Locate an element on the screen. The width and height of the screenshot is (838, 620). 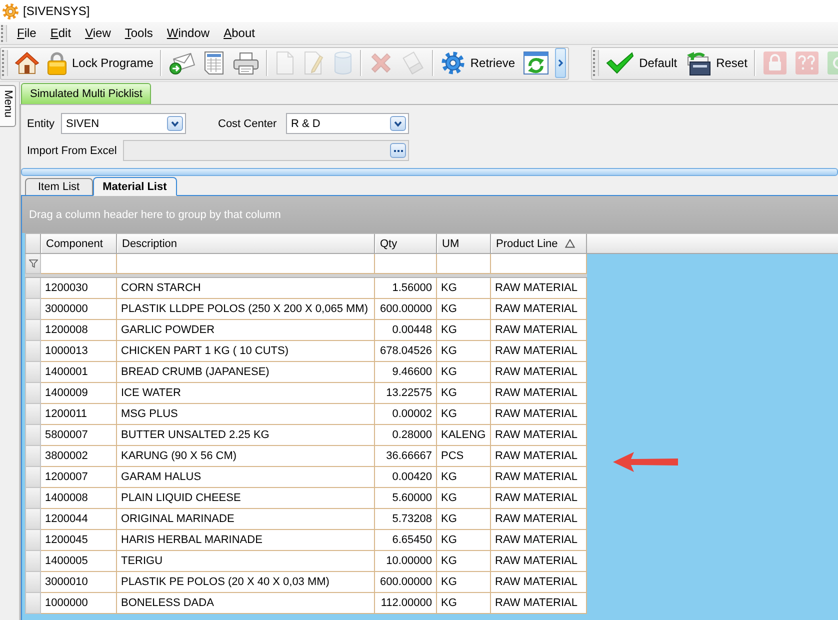
column-header: Qty is located at coordinates (406, 243).